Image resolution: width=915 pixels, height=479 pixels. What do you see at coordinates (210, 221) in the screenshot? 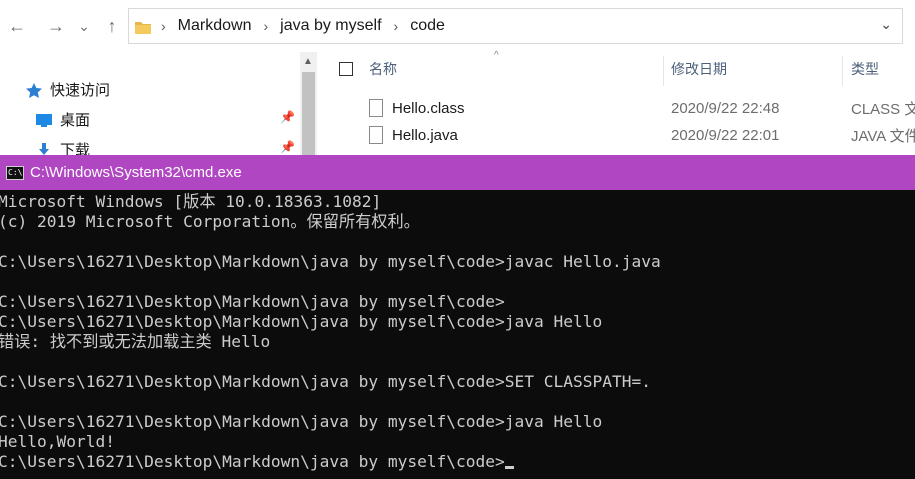
I see `console-line: (c) 2019 Microsoft Corporation。保留所有权利。` at bounding box center [210, 221].